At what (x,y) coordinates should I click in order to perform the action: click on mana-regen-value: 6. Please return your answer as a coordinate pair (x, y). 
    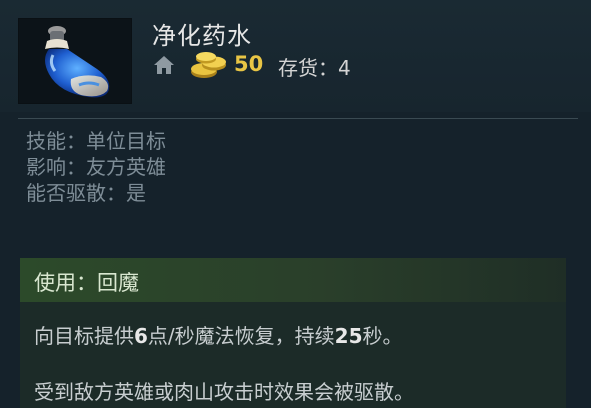
    Looking at the image, I should click on (141, 336).